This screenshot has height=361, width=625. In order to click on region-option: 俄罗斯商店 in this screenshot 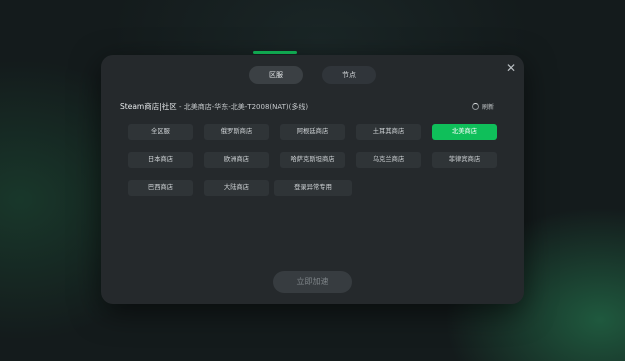, I will do `click(236, 132)`.